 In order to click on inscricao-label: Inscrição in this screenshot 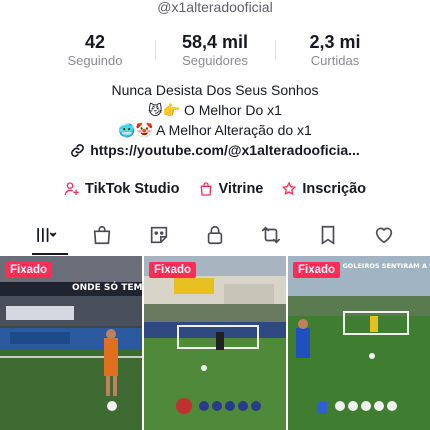, I will do `click(334, 189)`.